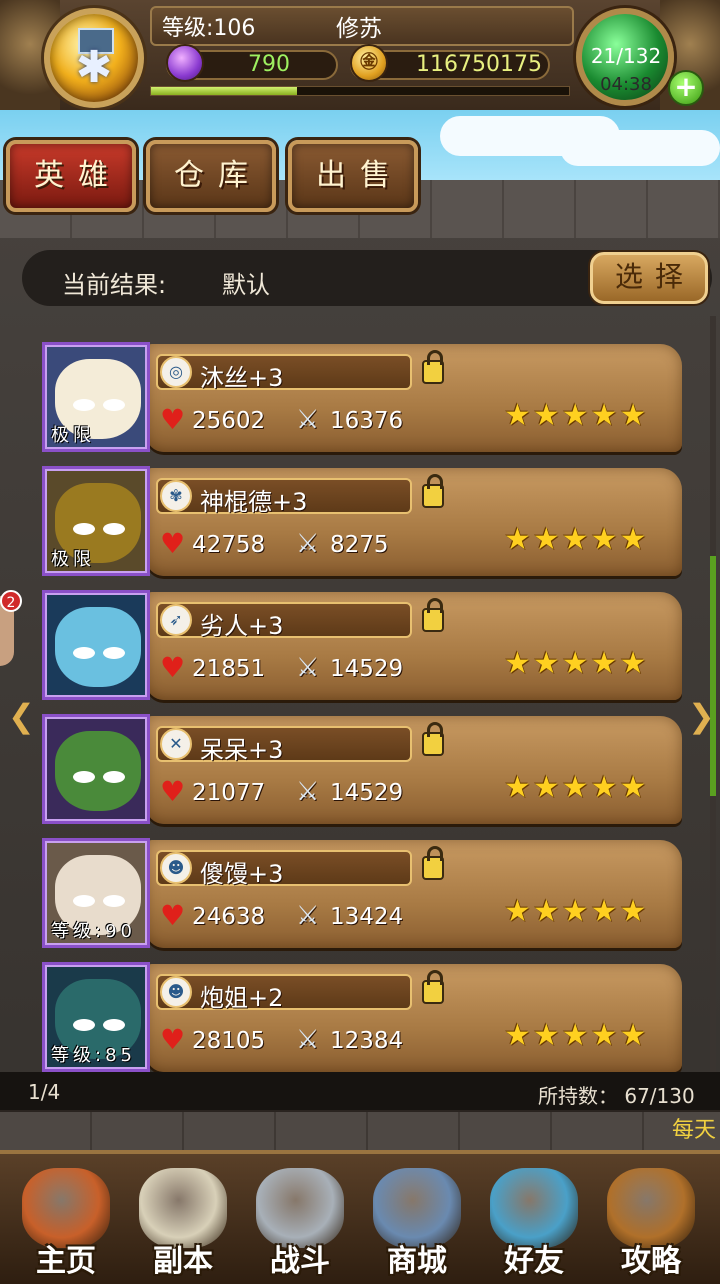 The image size is (720, 1284). What do you see at coordinates (713, 676) in the screenshot?
I see `scrollbar-thumb` at bounding box center [713, 676].